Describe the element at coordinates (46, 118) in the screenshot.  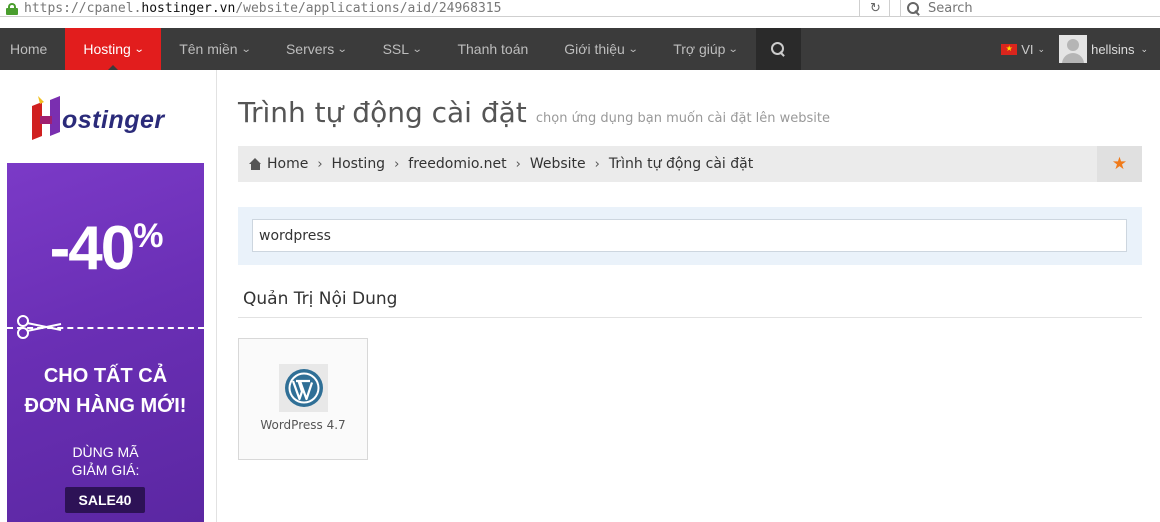
I see `hostinger-h-icon` at that location.